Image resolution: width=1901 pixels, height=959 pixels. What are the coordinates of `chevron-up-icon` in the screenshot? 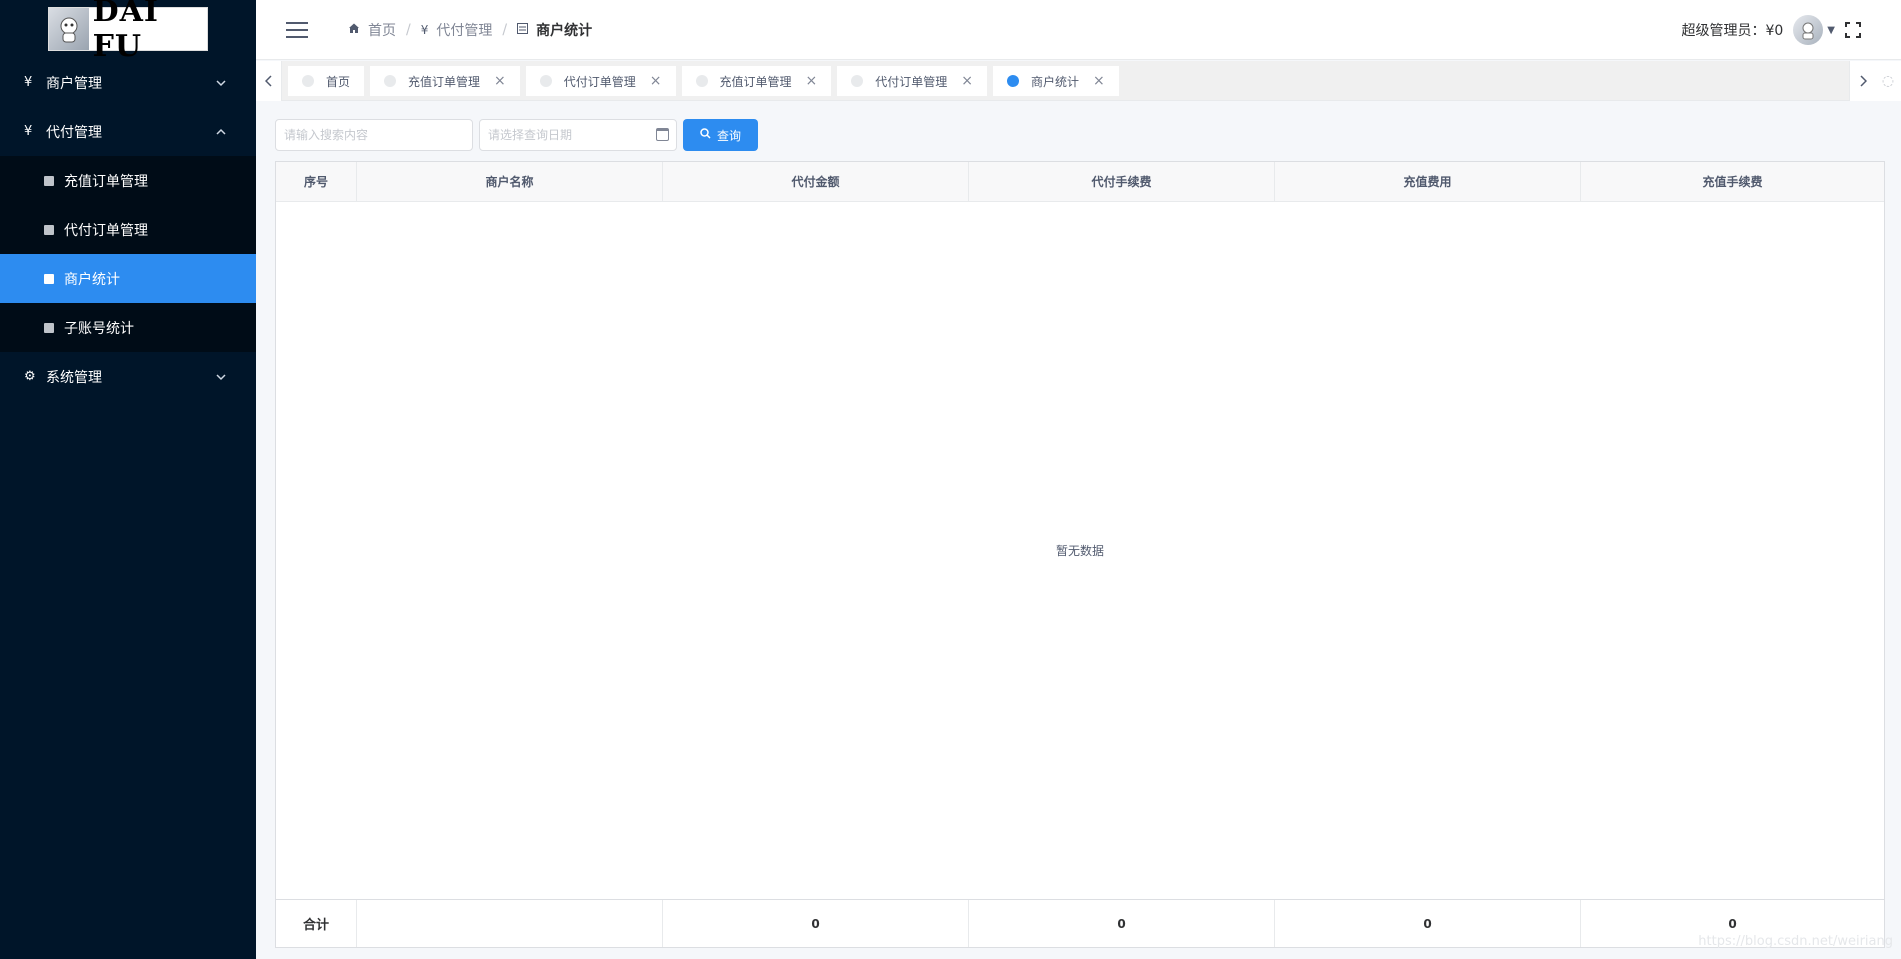 It's located at (221, 131).